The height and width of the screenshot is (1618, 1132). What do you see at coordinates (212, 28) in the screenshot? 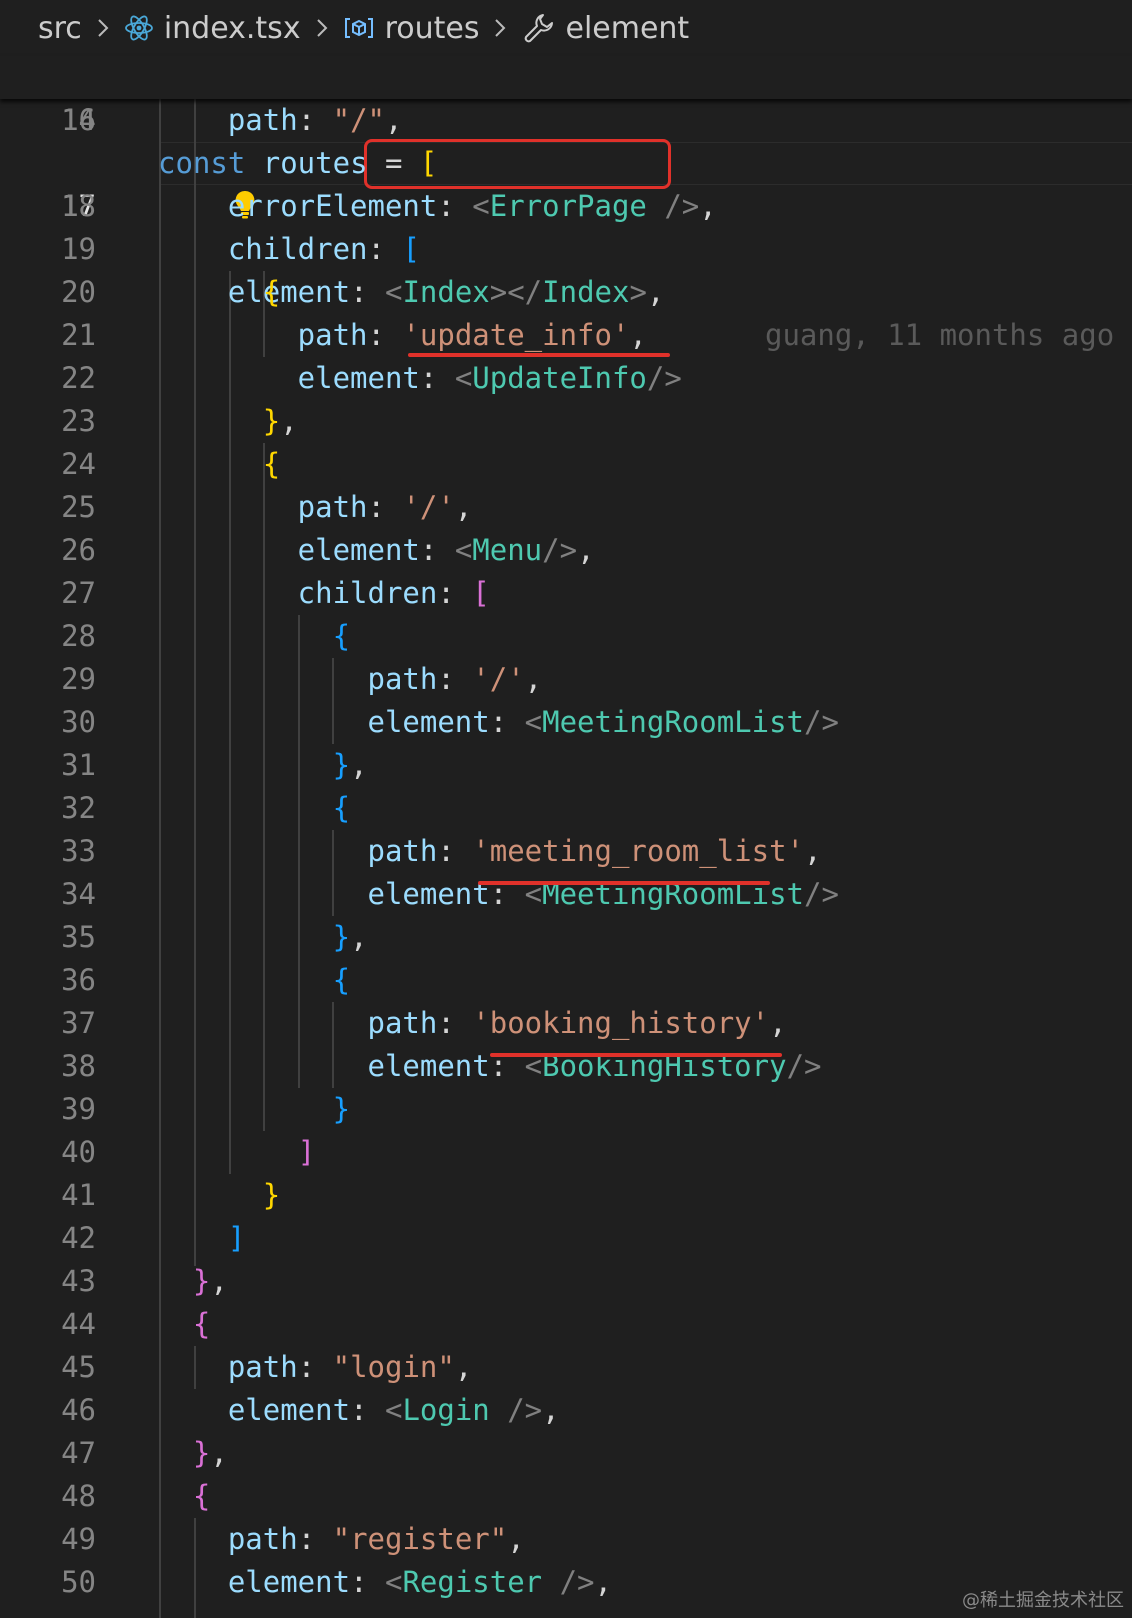
I see `breadcrumb-item-file: index.tsx` at bounding box center [212, 28].